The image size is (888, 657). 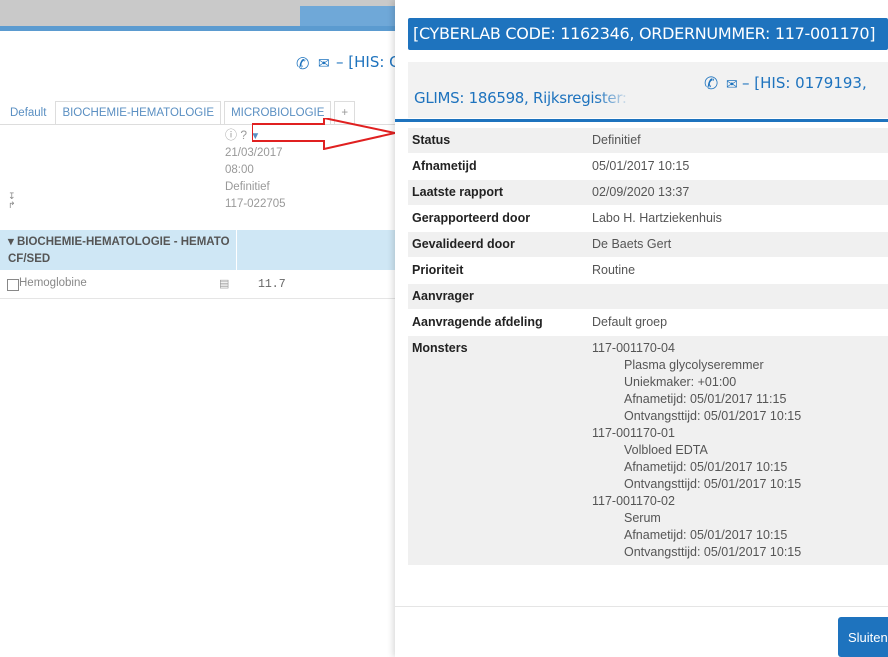 I want to click on detail-row-afnametijd: Afnametijd 05/01/2017 10:15, so click(x=648, y=167).